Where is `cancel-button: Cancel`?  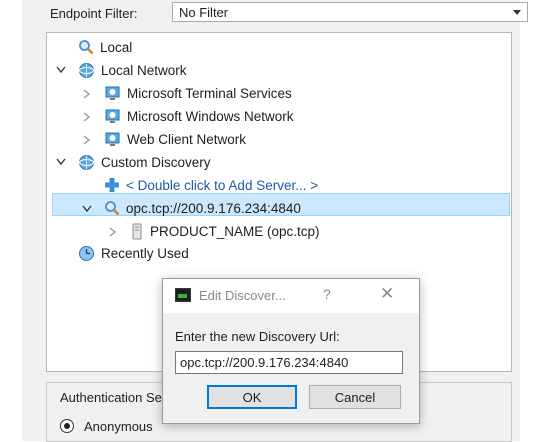 cancel-button: Cancel is located at coordinates (355, 397).